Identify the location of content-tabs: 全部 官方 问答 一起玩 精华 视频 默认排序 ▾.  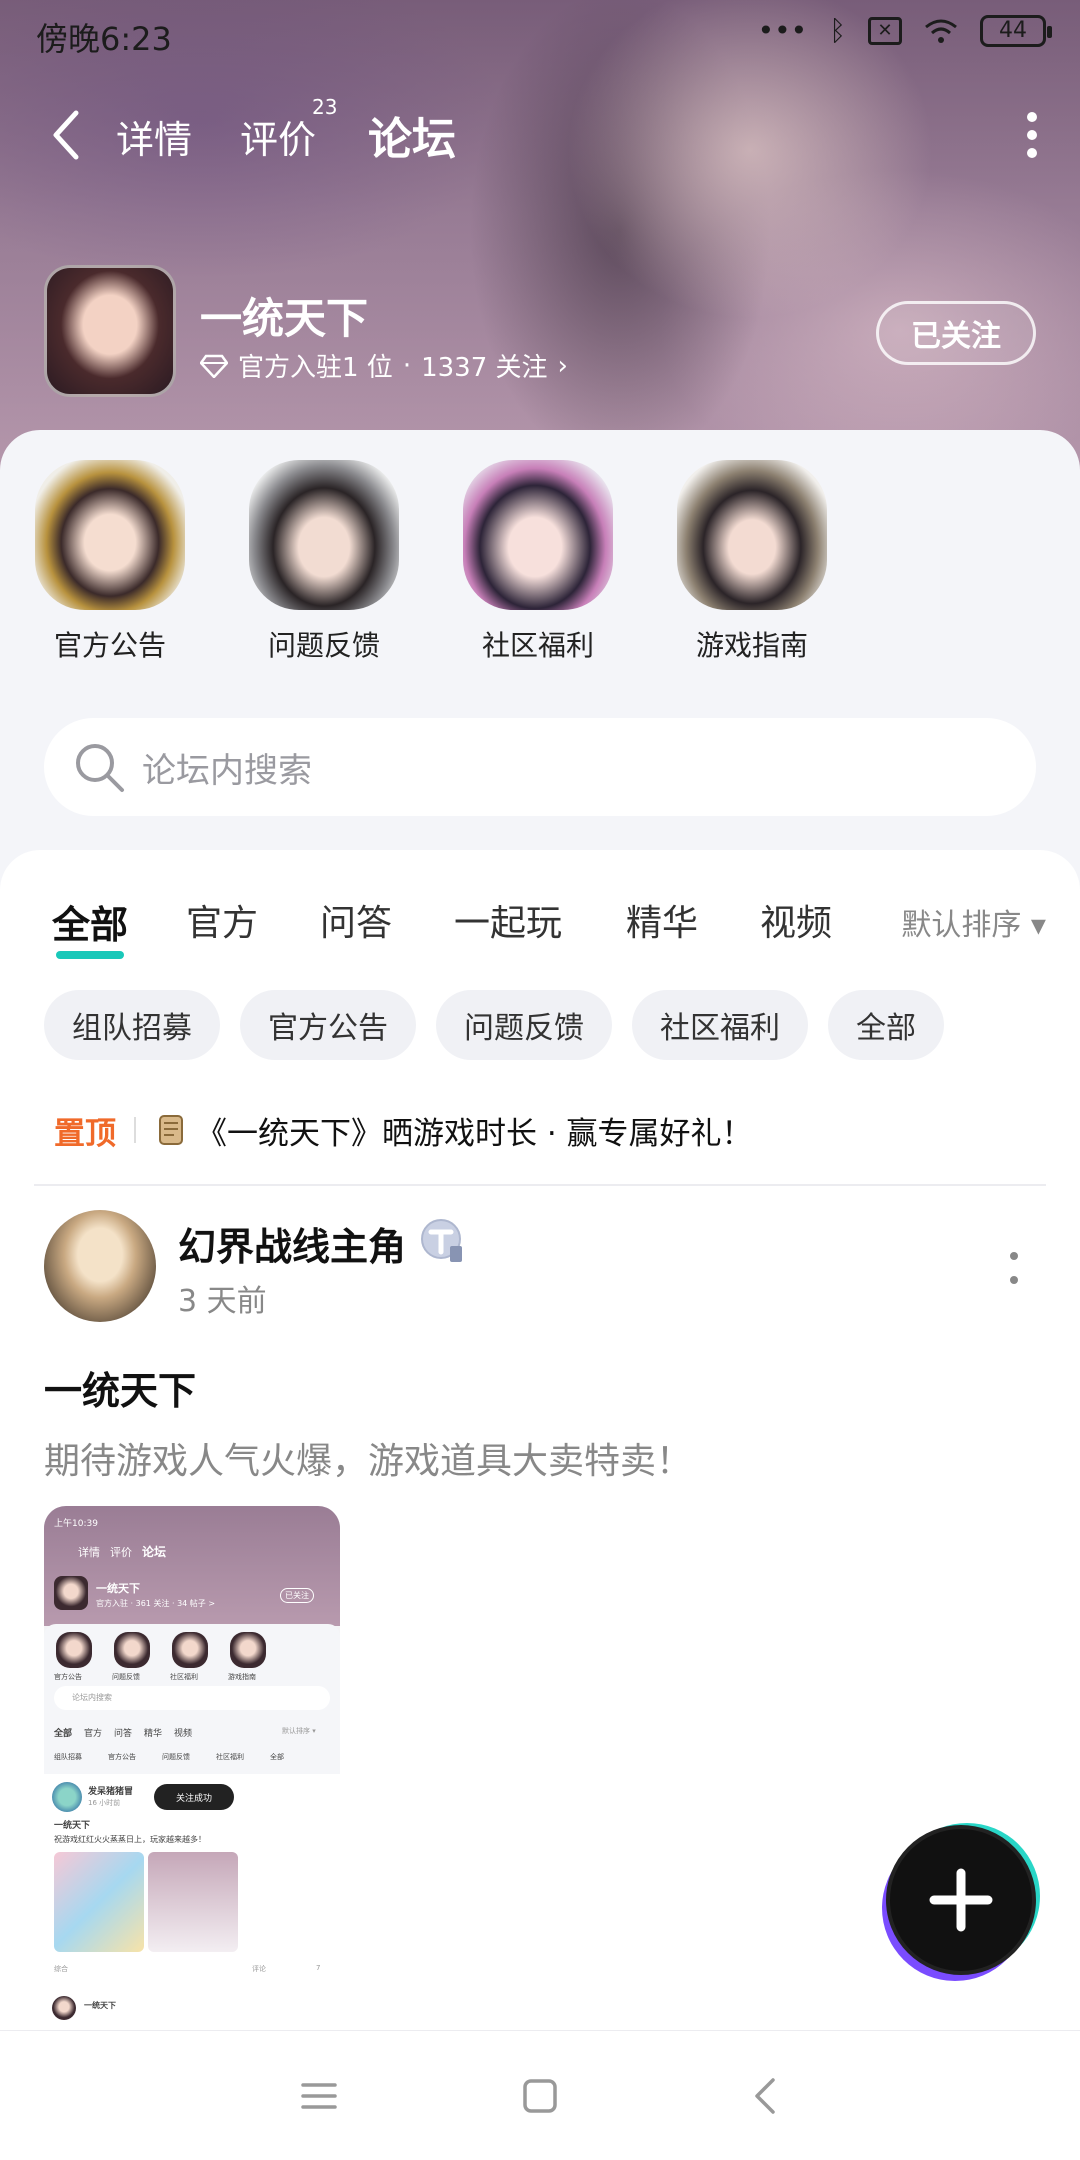
(540, 920).